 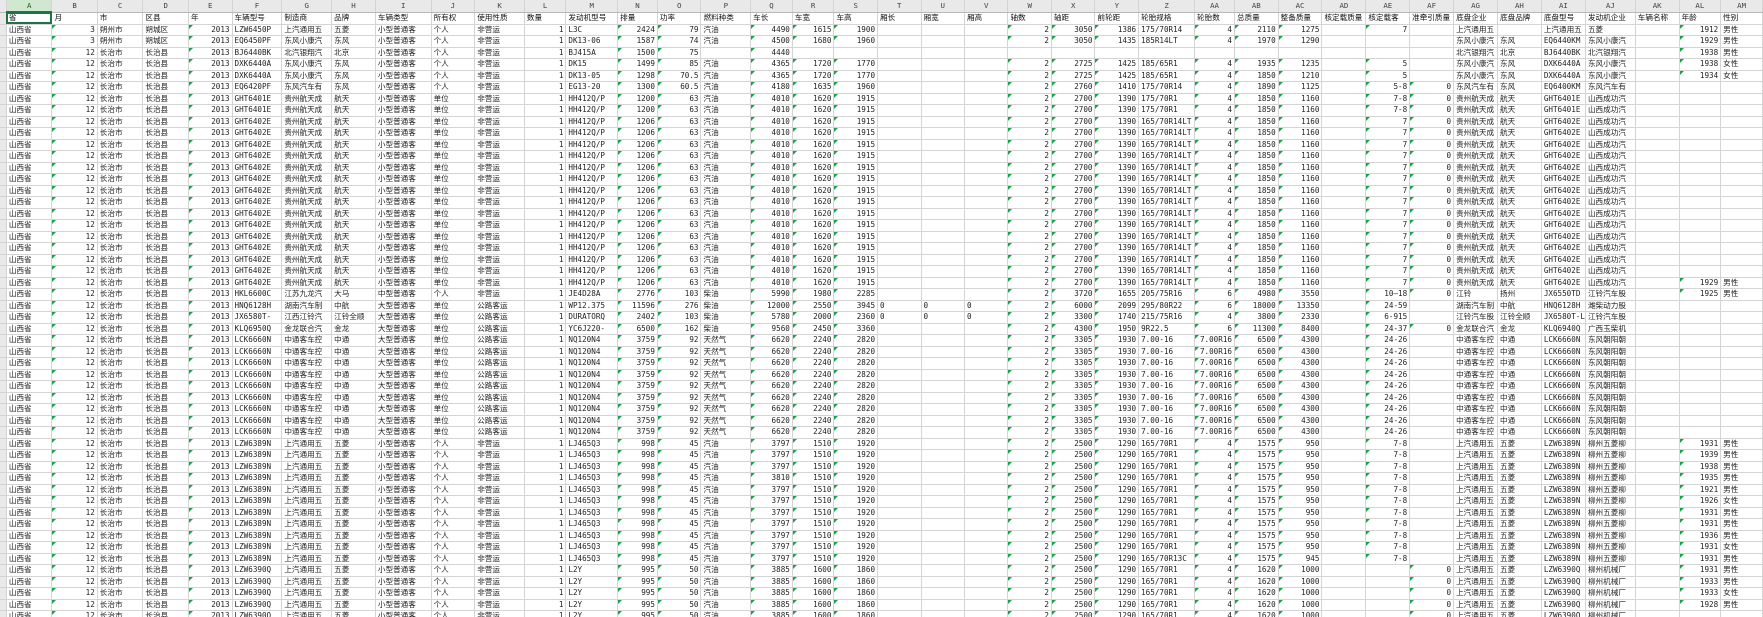 I want to click on cell: NQ120N4, so click(x=592, y=352).